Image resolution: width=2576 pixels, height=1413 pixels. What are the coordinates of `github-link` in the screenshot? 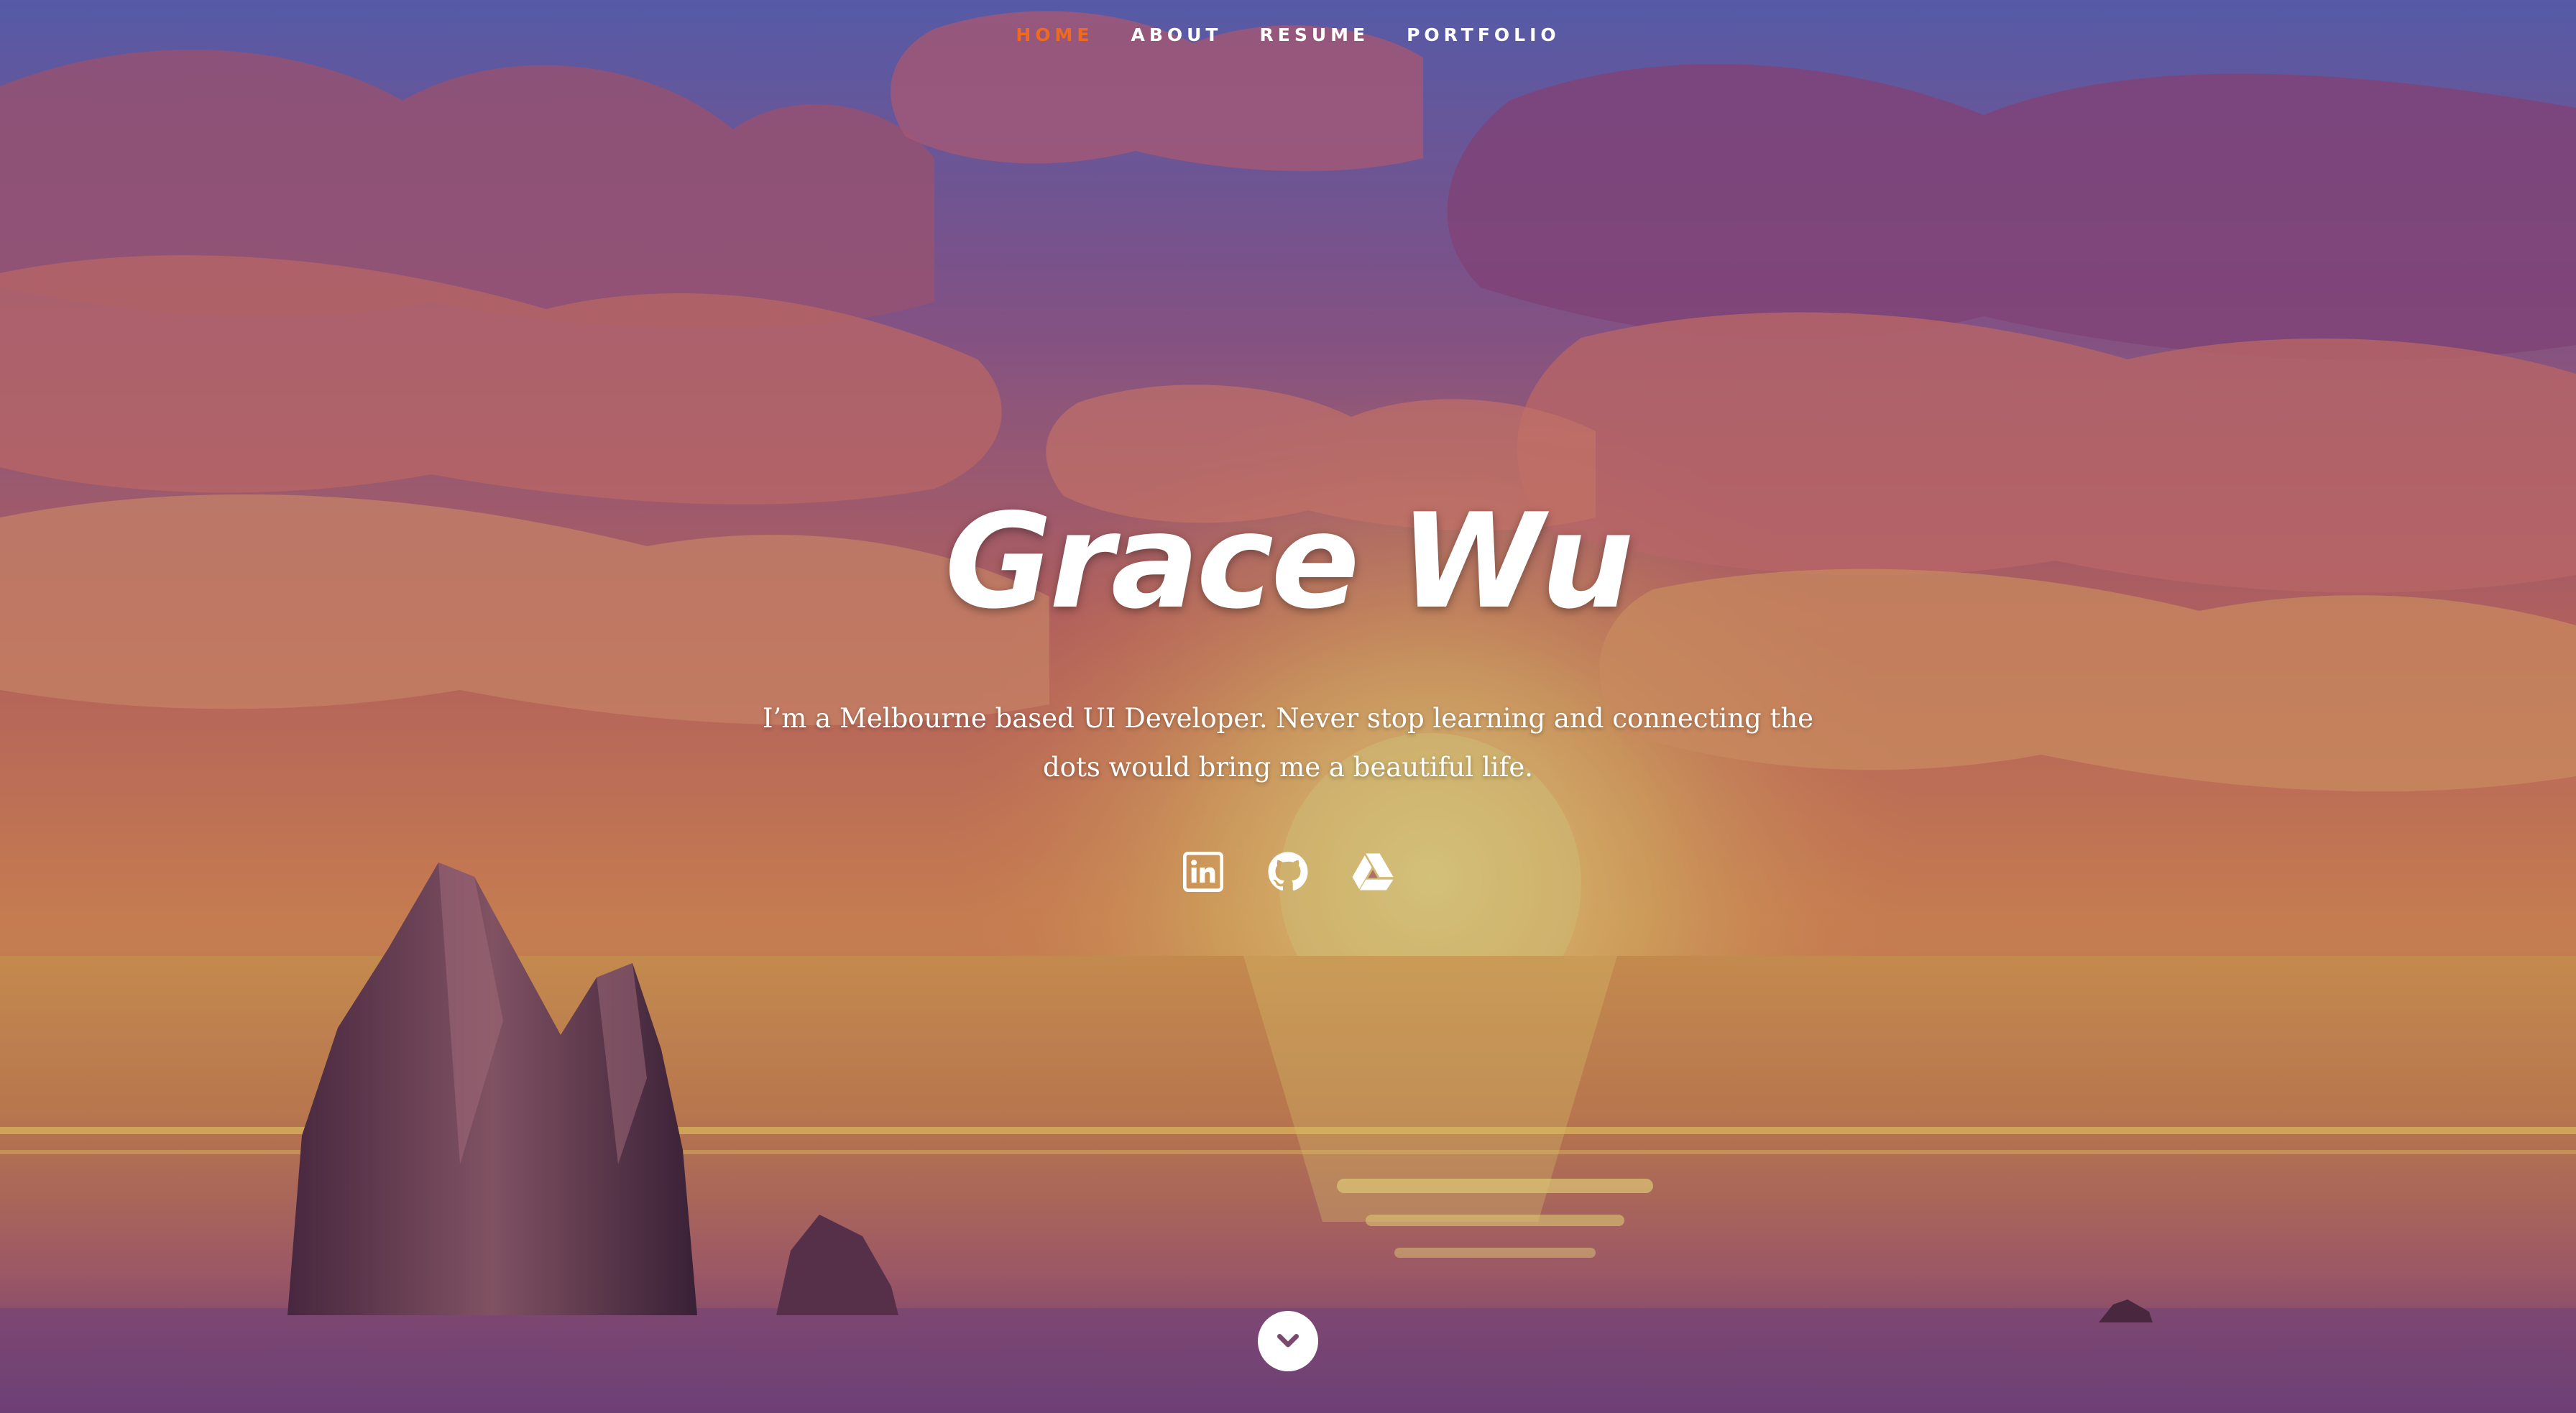 It's located at (1288, 872).